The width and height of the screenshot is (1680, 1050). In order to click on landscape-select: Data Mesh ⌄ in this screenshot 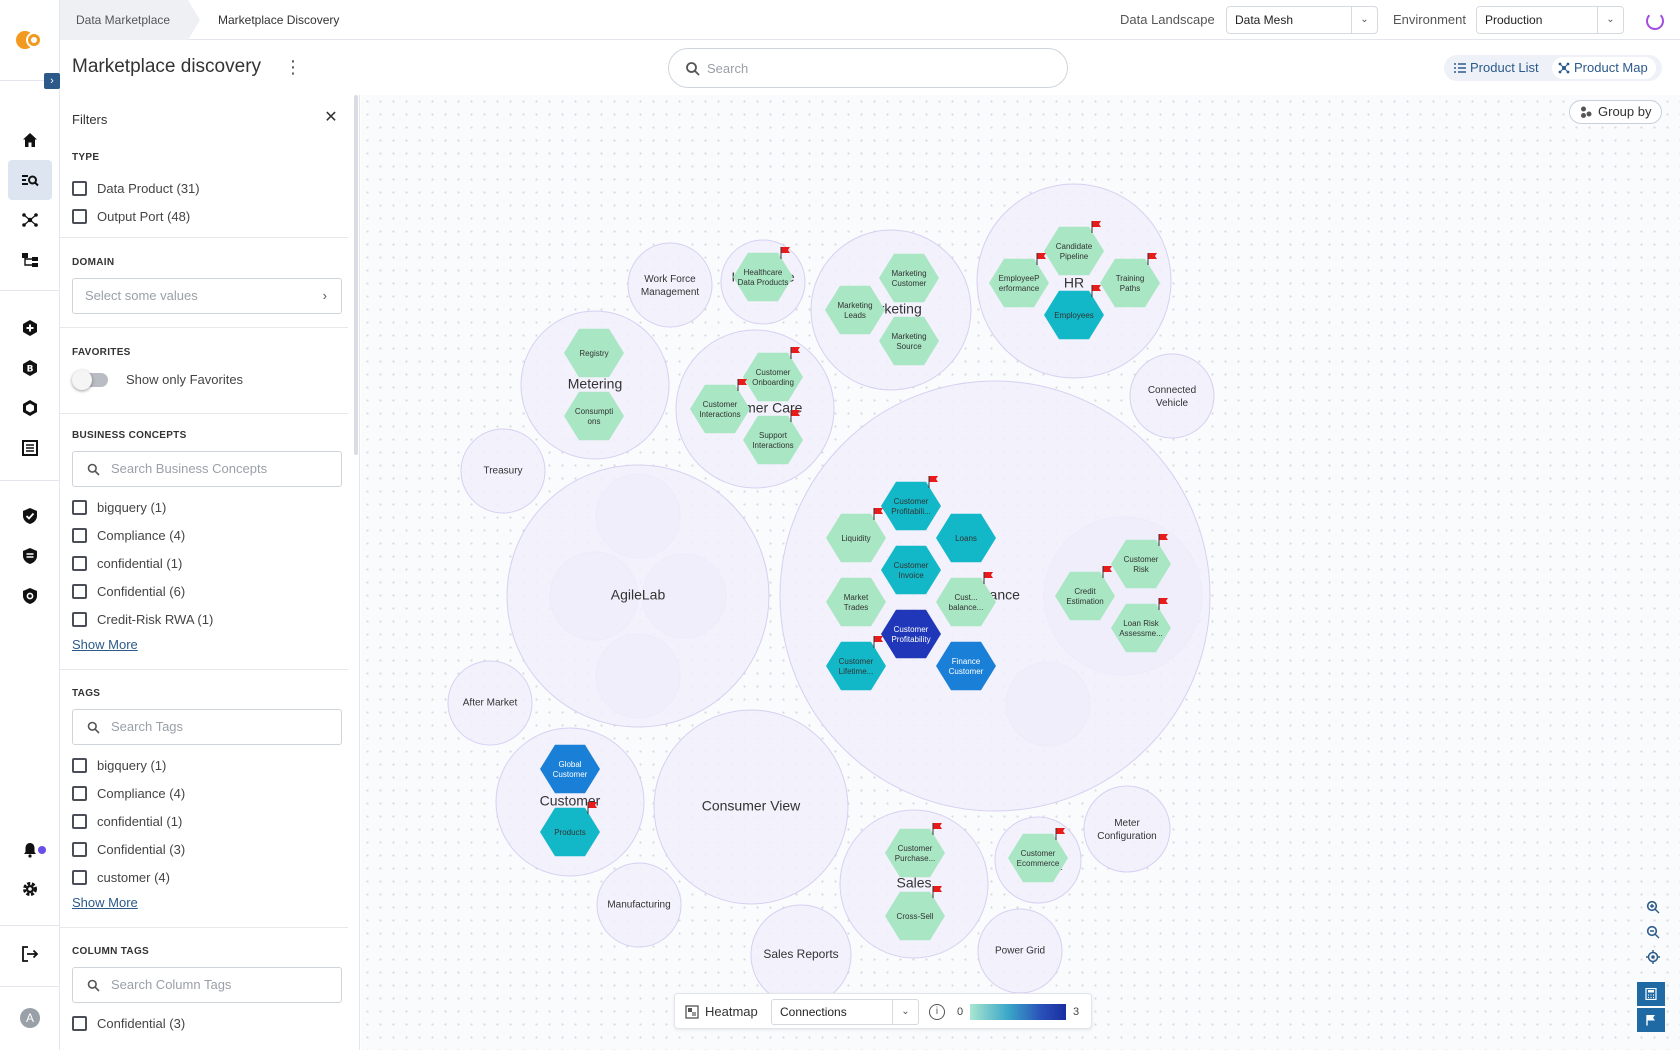, I will do `click(1302, 20)`.